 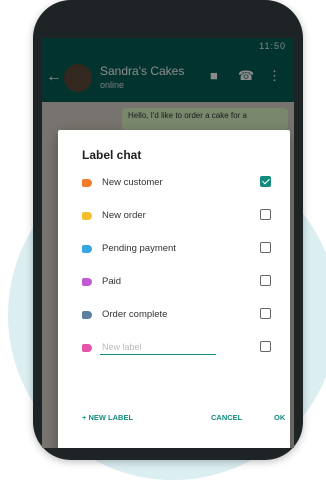 I want to click on label-name: Order complete, so click(x=135, y=314).